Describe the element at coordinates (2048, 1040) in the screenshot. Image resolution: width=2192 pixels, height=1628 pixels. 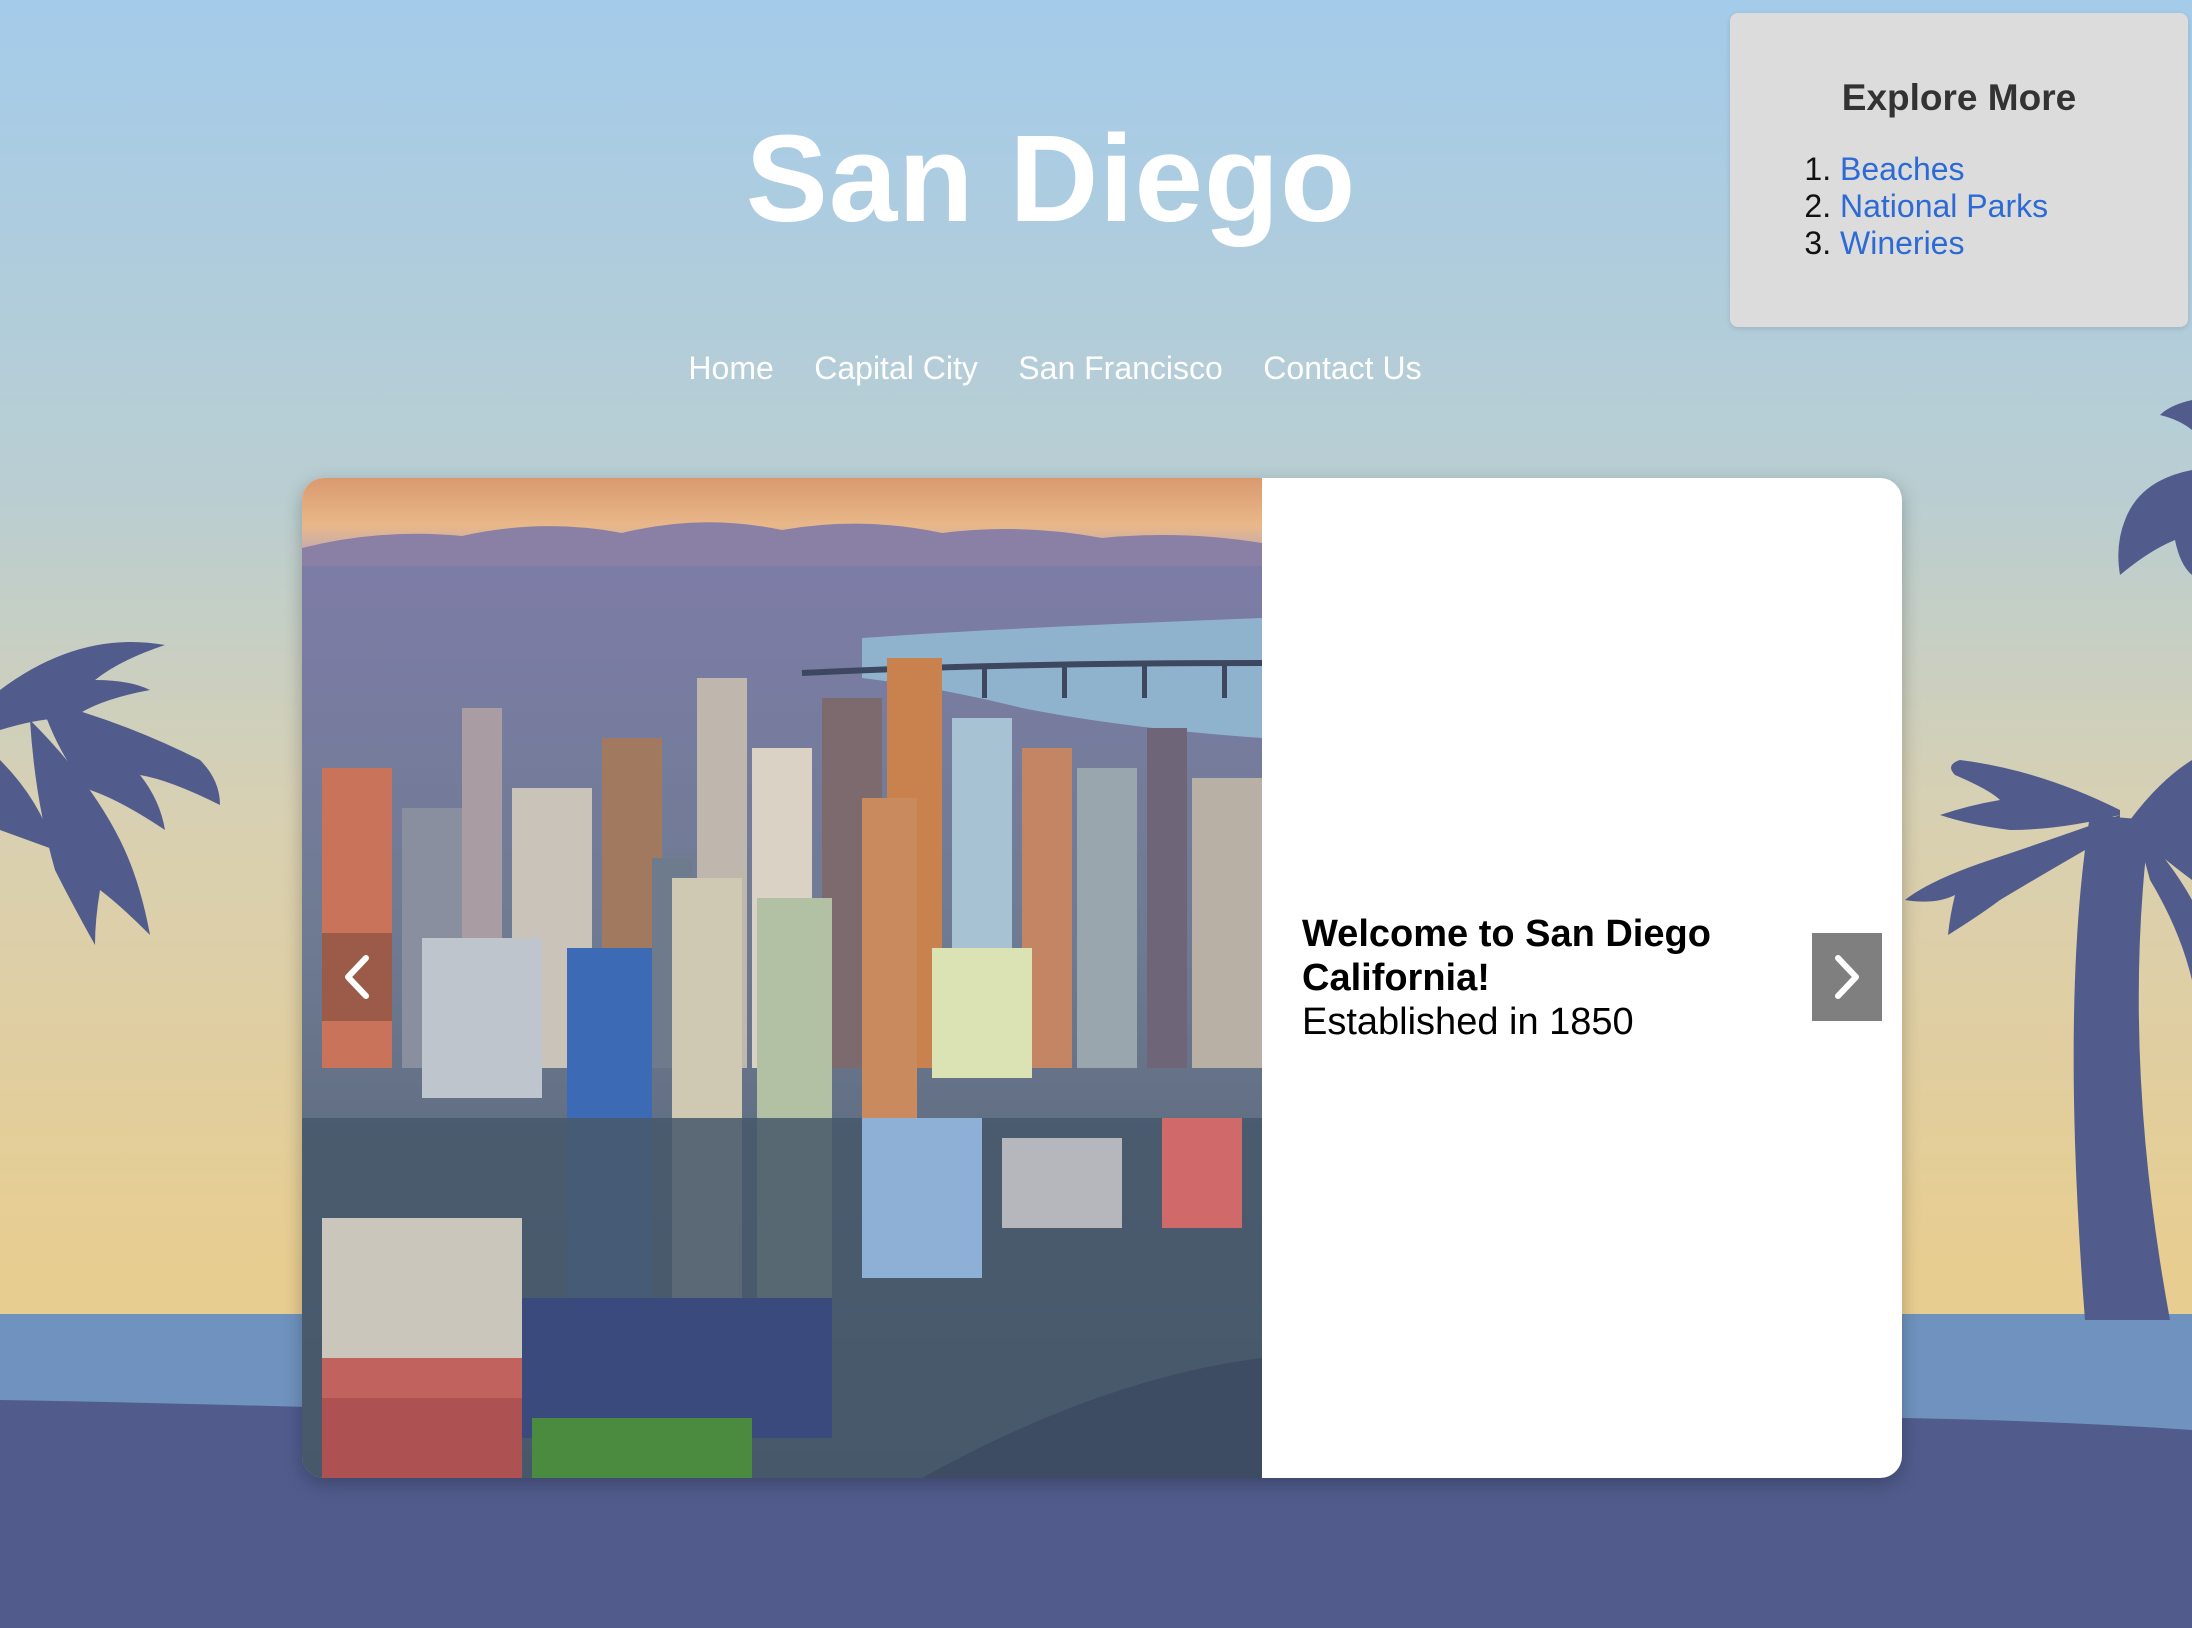
I see `right-palm` at that location.